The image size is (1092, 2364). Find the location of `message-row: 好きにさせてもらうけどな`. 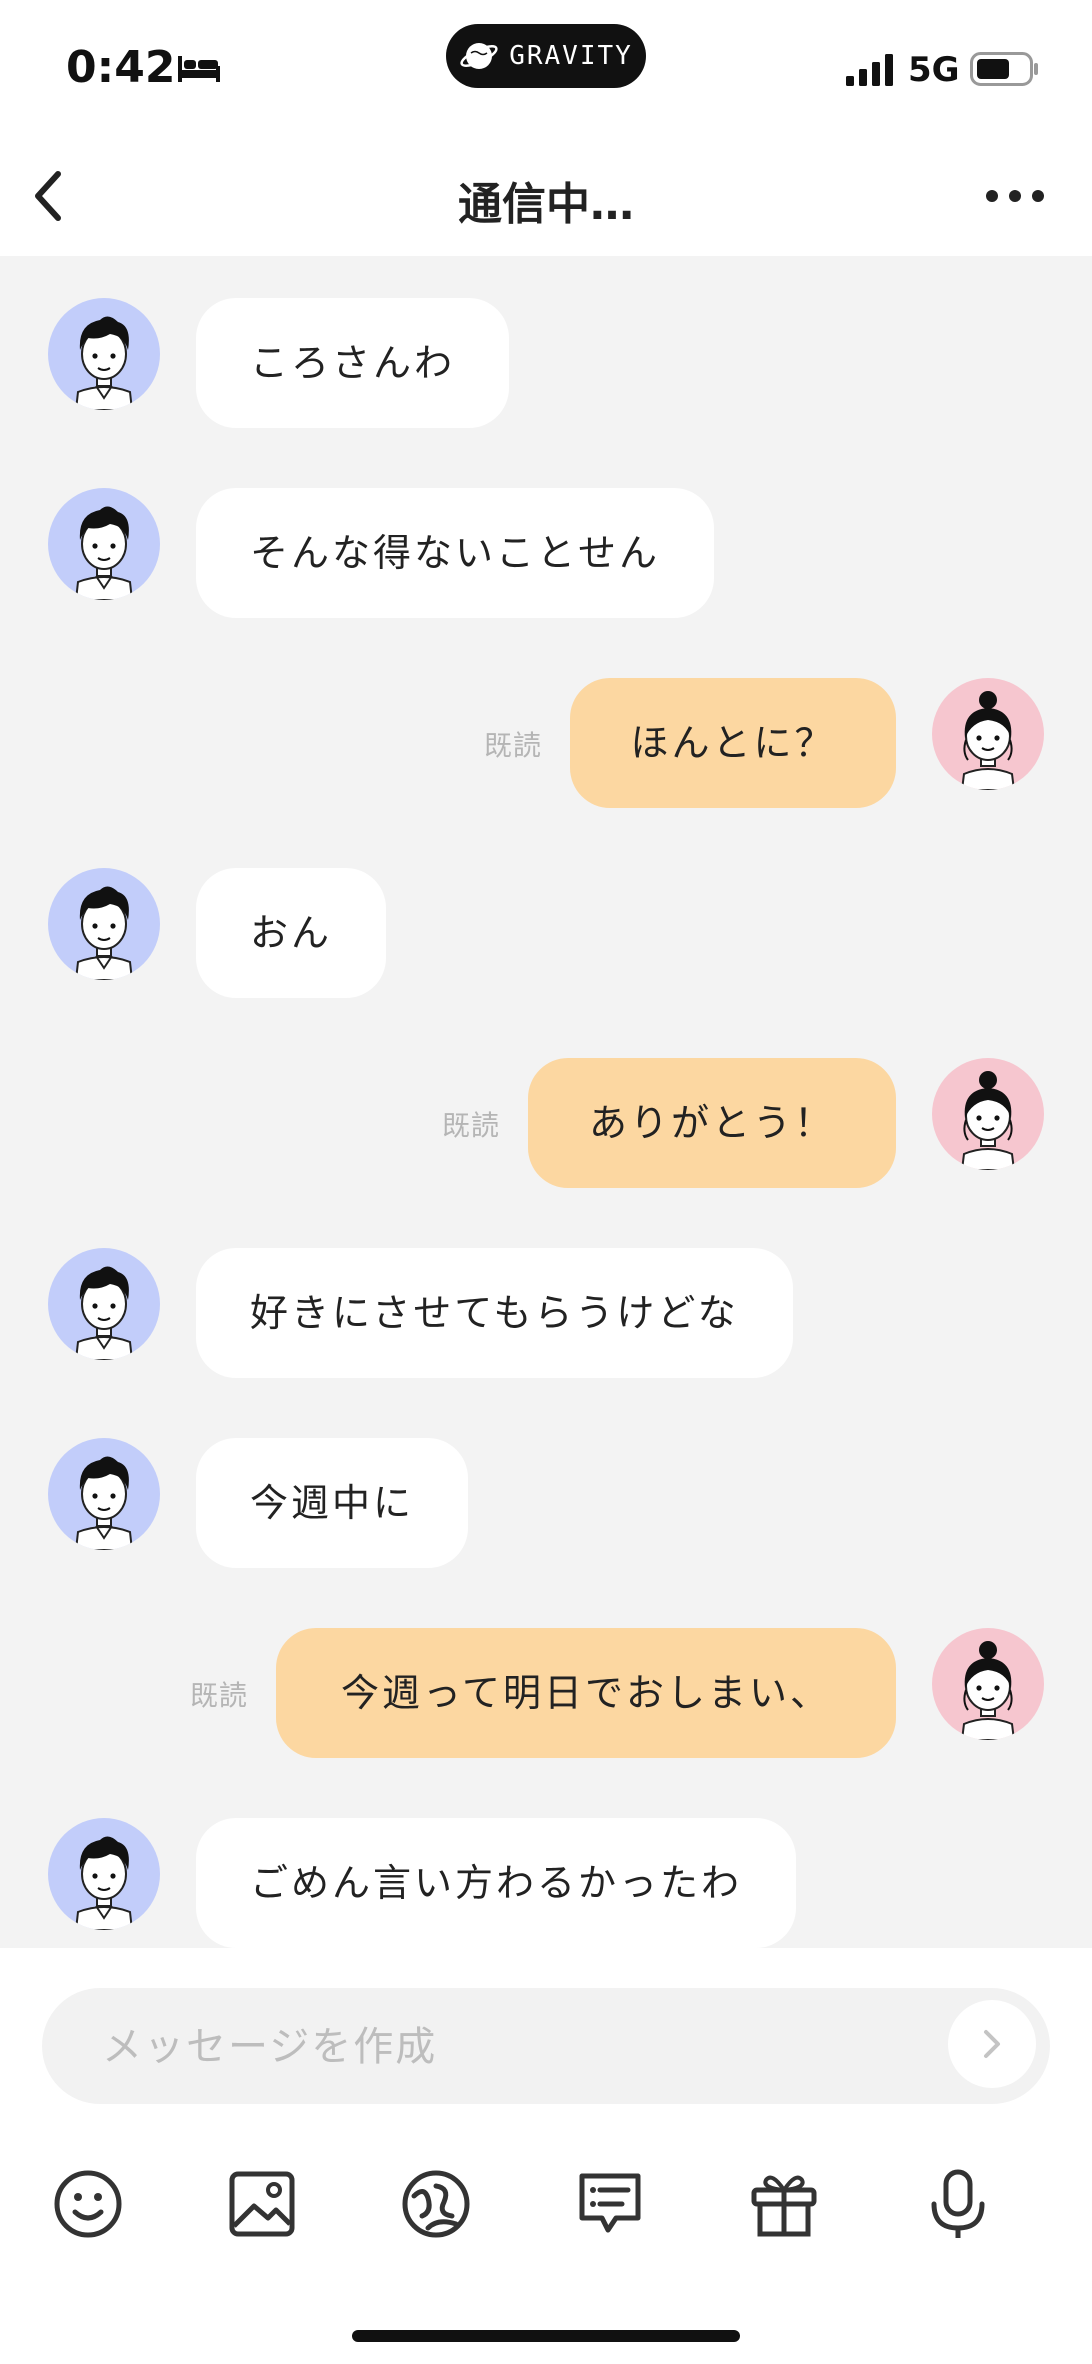

message-row: 好きにさせてもらうけどな is located at coordinates (546, 1315).